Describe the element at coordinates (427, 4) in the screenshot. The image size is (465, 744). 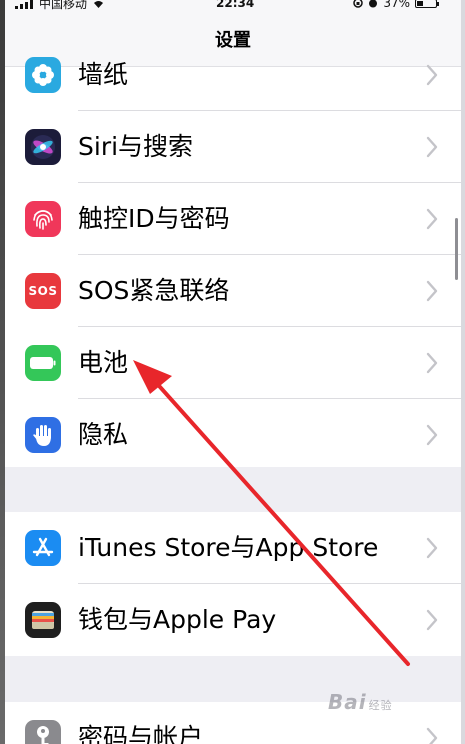
I see `status-battery-icon` at that location.